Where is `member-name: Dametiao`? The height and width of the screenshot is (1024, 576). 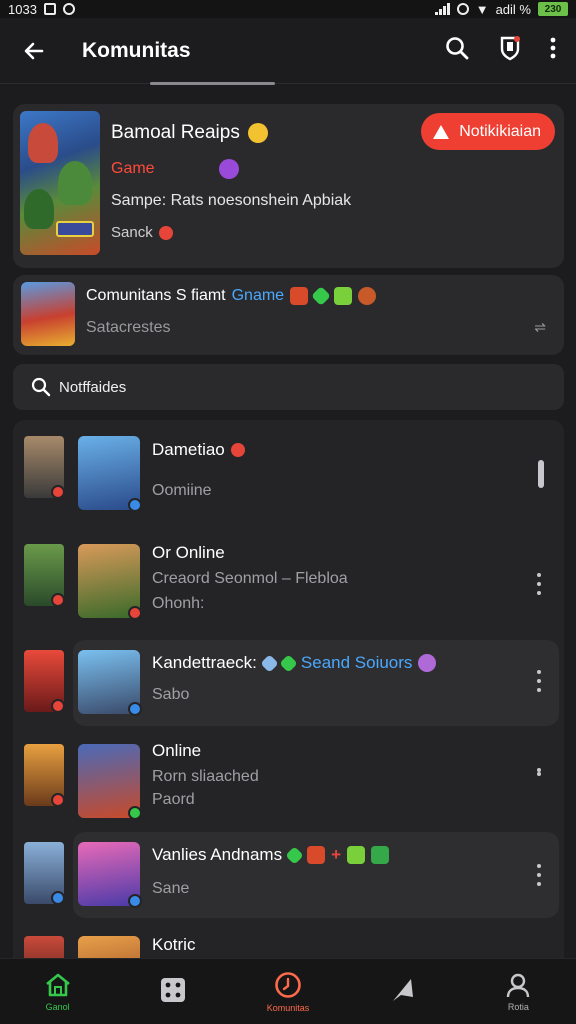
member-name: Dametiao is located at coordinates (198, 450).